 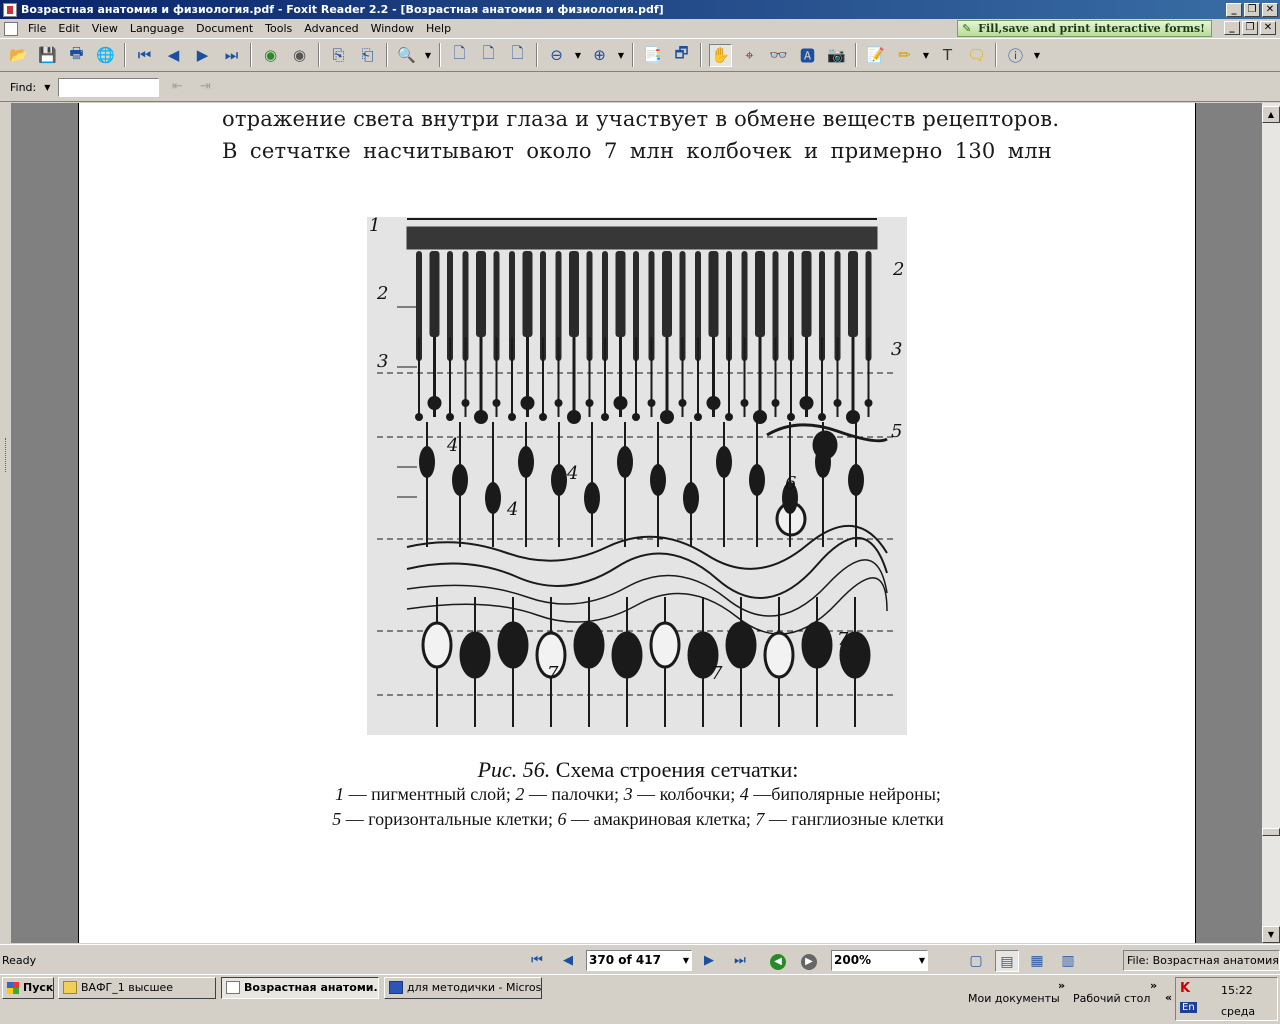 I want to click on fill-forms-promo-button: Fill,save and print interactive forms!, so click(x=1084, y=28).